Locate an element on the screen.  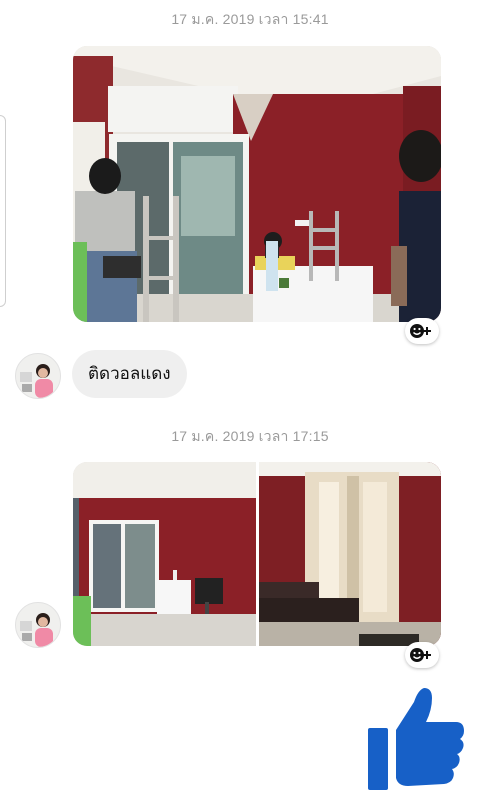
photo-living-room-curtains is located at coordinates (350, 554).